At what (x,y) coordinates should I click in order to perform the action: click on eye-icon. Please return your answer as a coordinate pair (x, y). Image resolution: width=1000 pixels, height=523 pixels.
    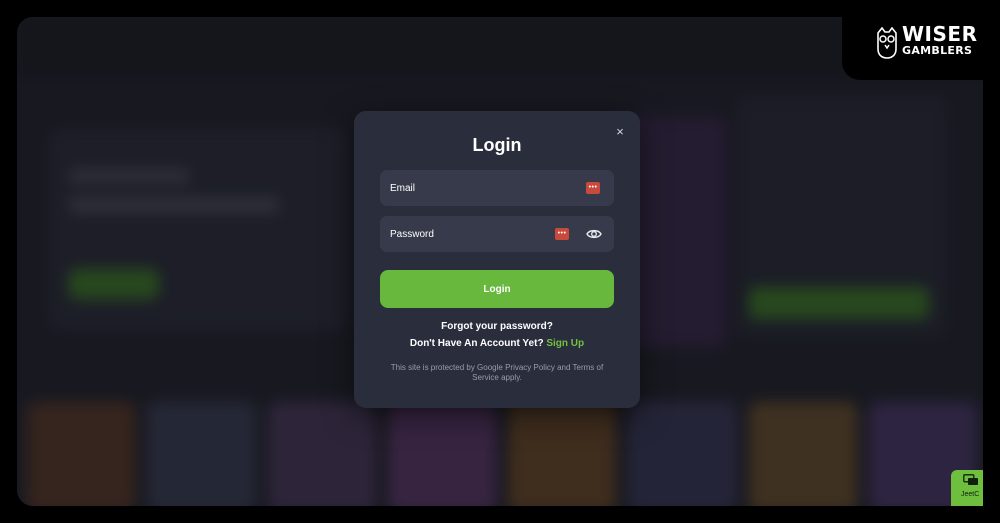
    Looking at the image, I should click on (594, 234).